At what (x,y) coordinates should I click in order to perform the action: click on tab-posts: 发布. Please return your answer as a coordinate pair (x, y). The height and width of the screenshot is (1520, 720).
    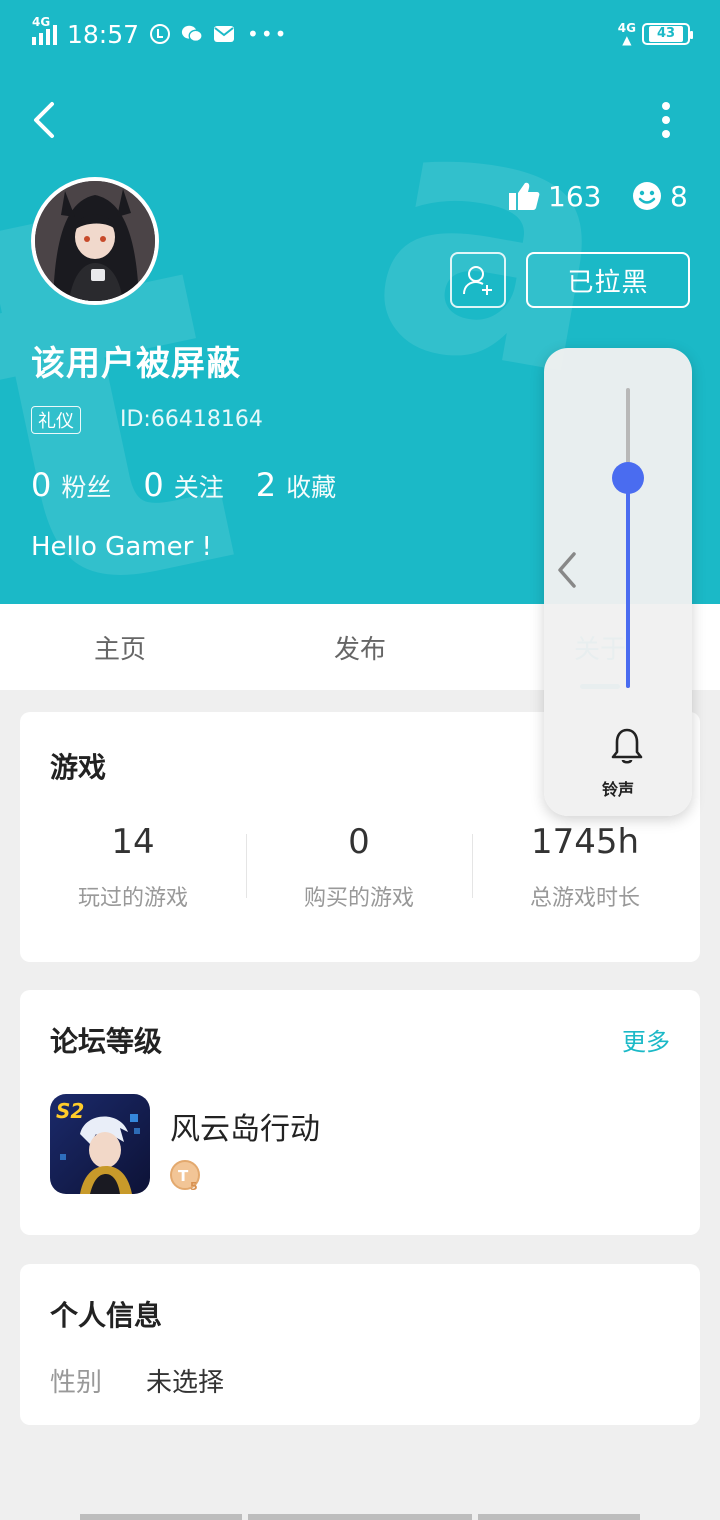
    Looking at the image, I should click on (360, 647).